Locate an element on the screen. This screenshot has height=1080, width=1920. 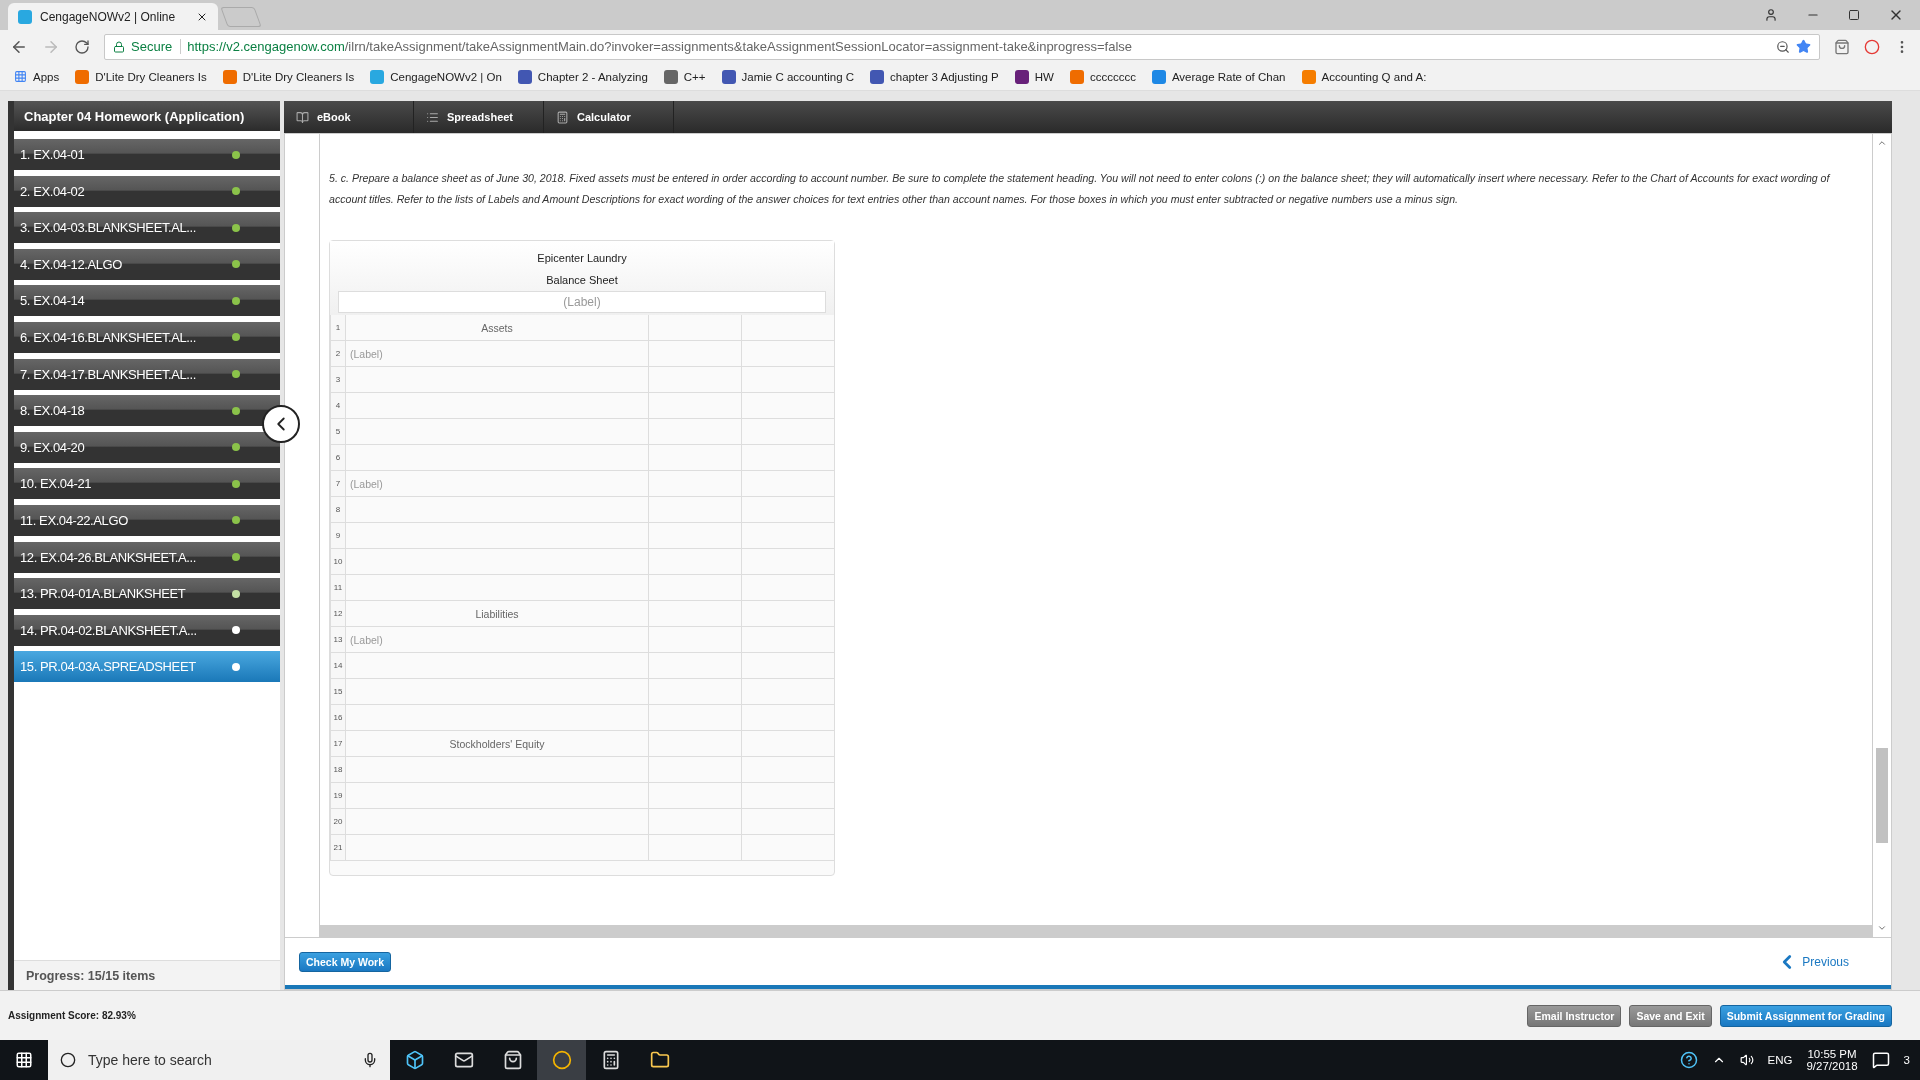
notification-icon is located at coordinates (1880, 1060).